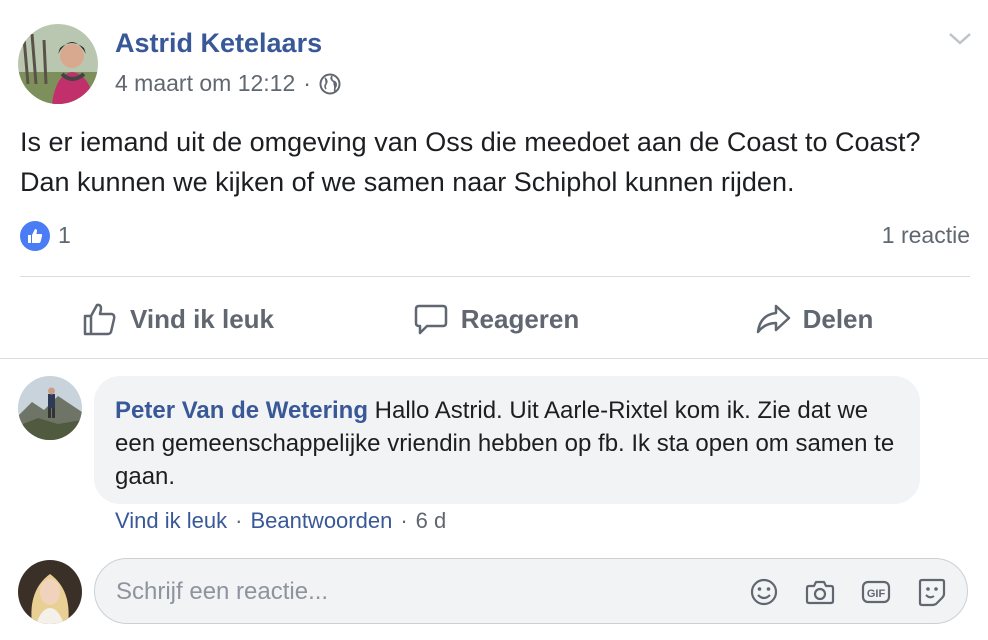 The width and height of the screenshot is (988, 640). What do you see at coordinates (321, 521) in the screenshot?
I see `comment-reply-link: Beantwoorden` at bounding box center [321, 521].